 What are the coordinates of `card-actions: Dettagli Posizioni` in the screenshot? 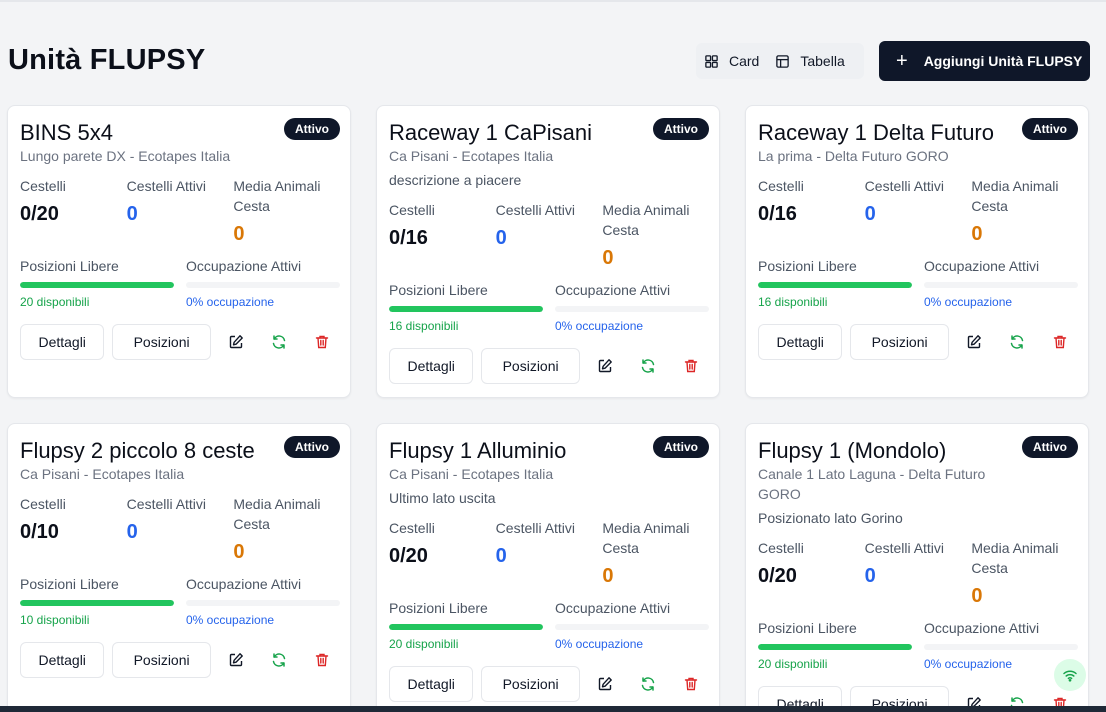 It's located at (549, 366).